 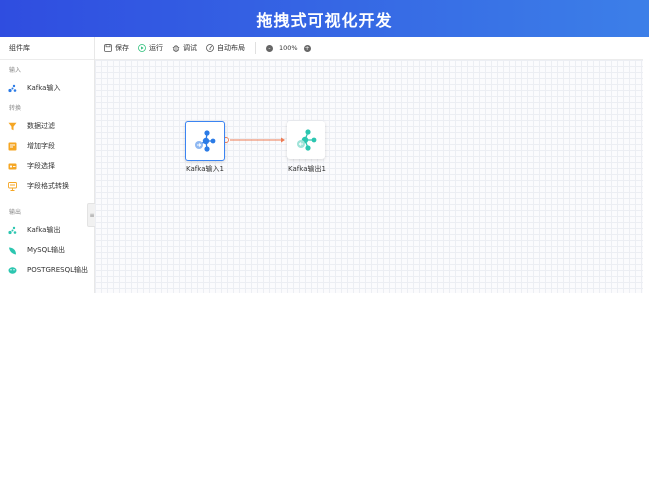 I want to click on postgresql-output-icon, so click(x=12, y=270).